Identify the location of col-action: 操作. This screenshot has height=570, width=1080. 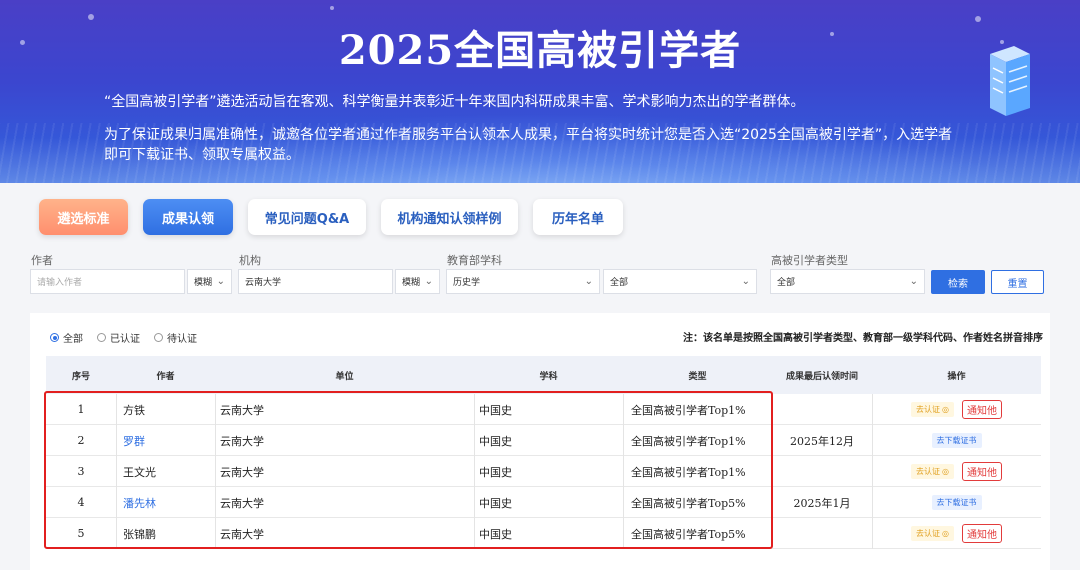
(956, 376).